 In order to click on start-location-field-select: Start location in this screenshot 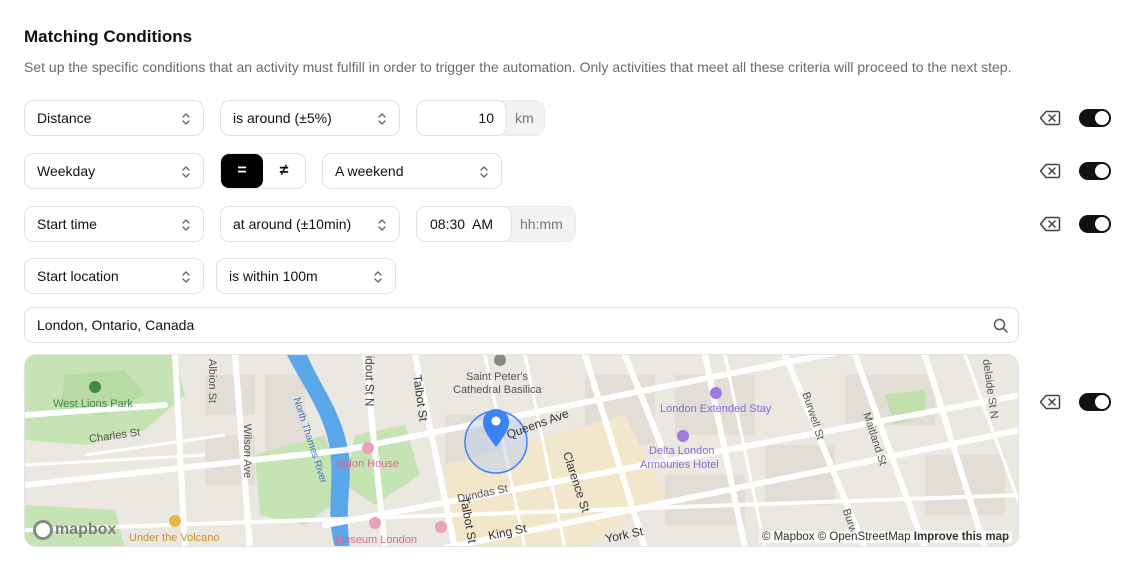, I will do `click(114, 276)`.